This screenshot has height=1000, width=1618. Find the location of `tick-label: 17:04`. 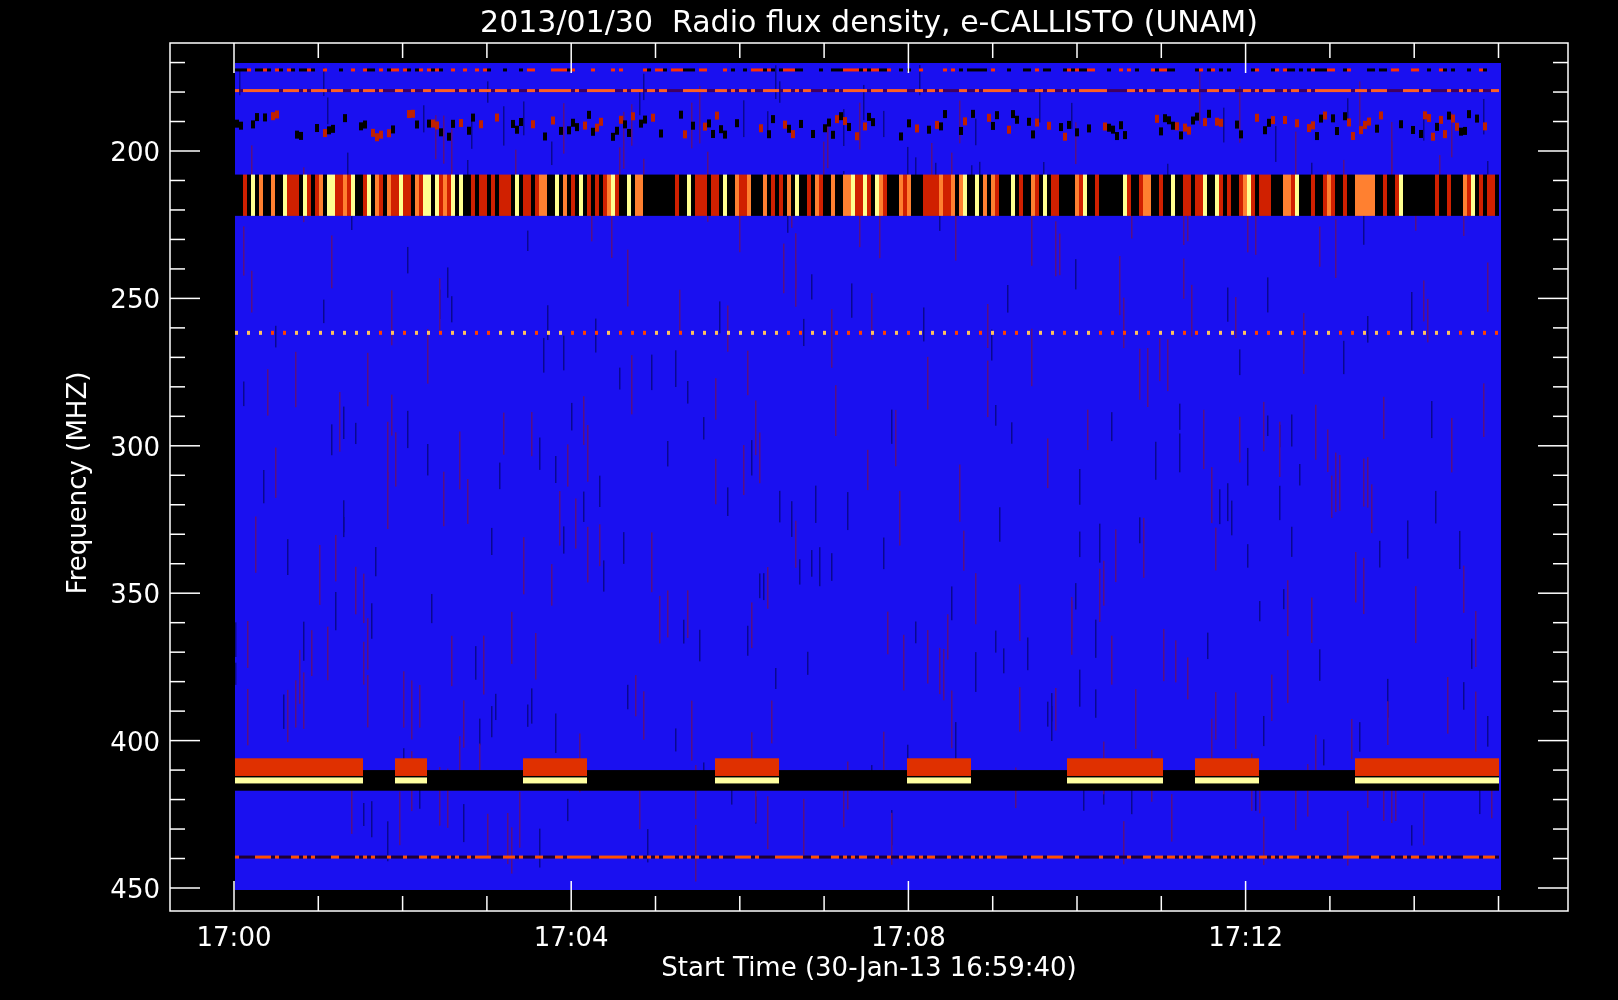

tick-label: 17:04 is located at coordinates (571, 937).